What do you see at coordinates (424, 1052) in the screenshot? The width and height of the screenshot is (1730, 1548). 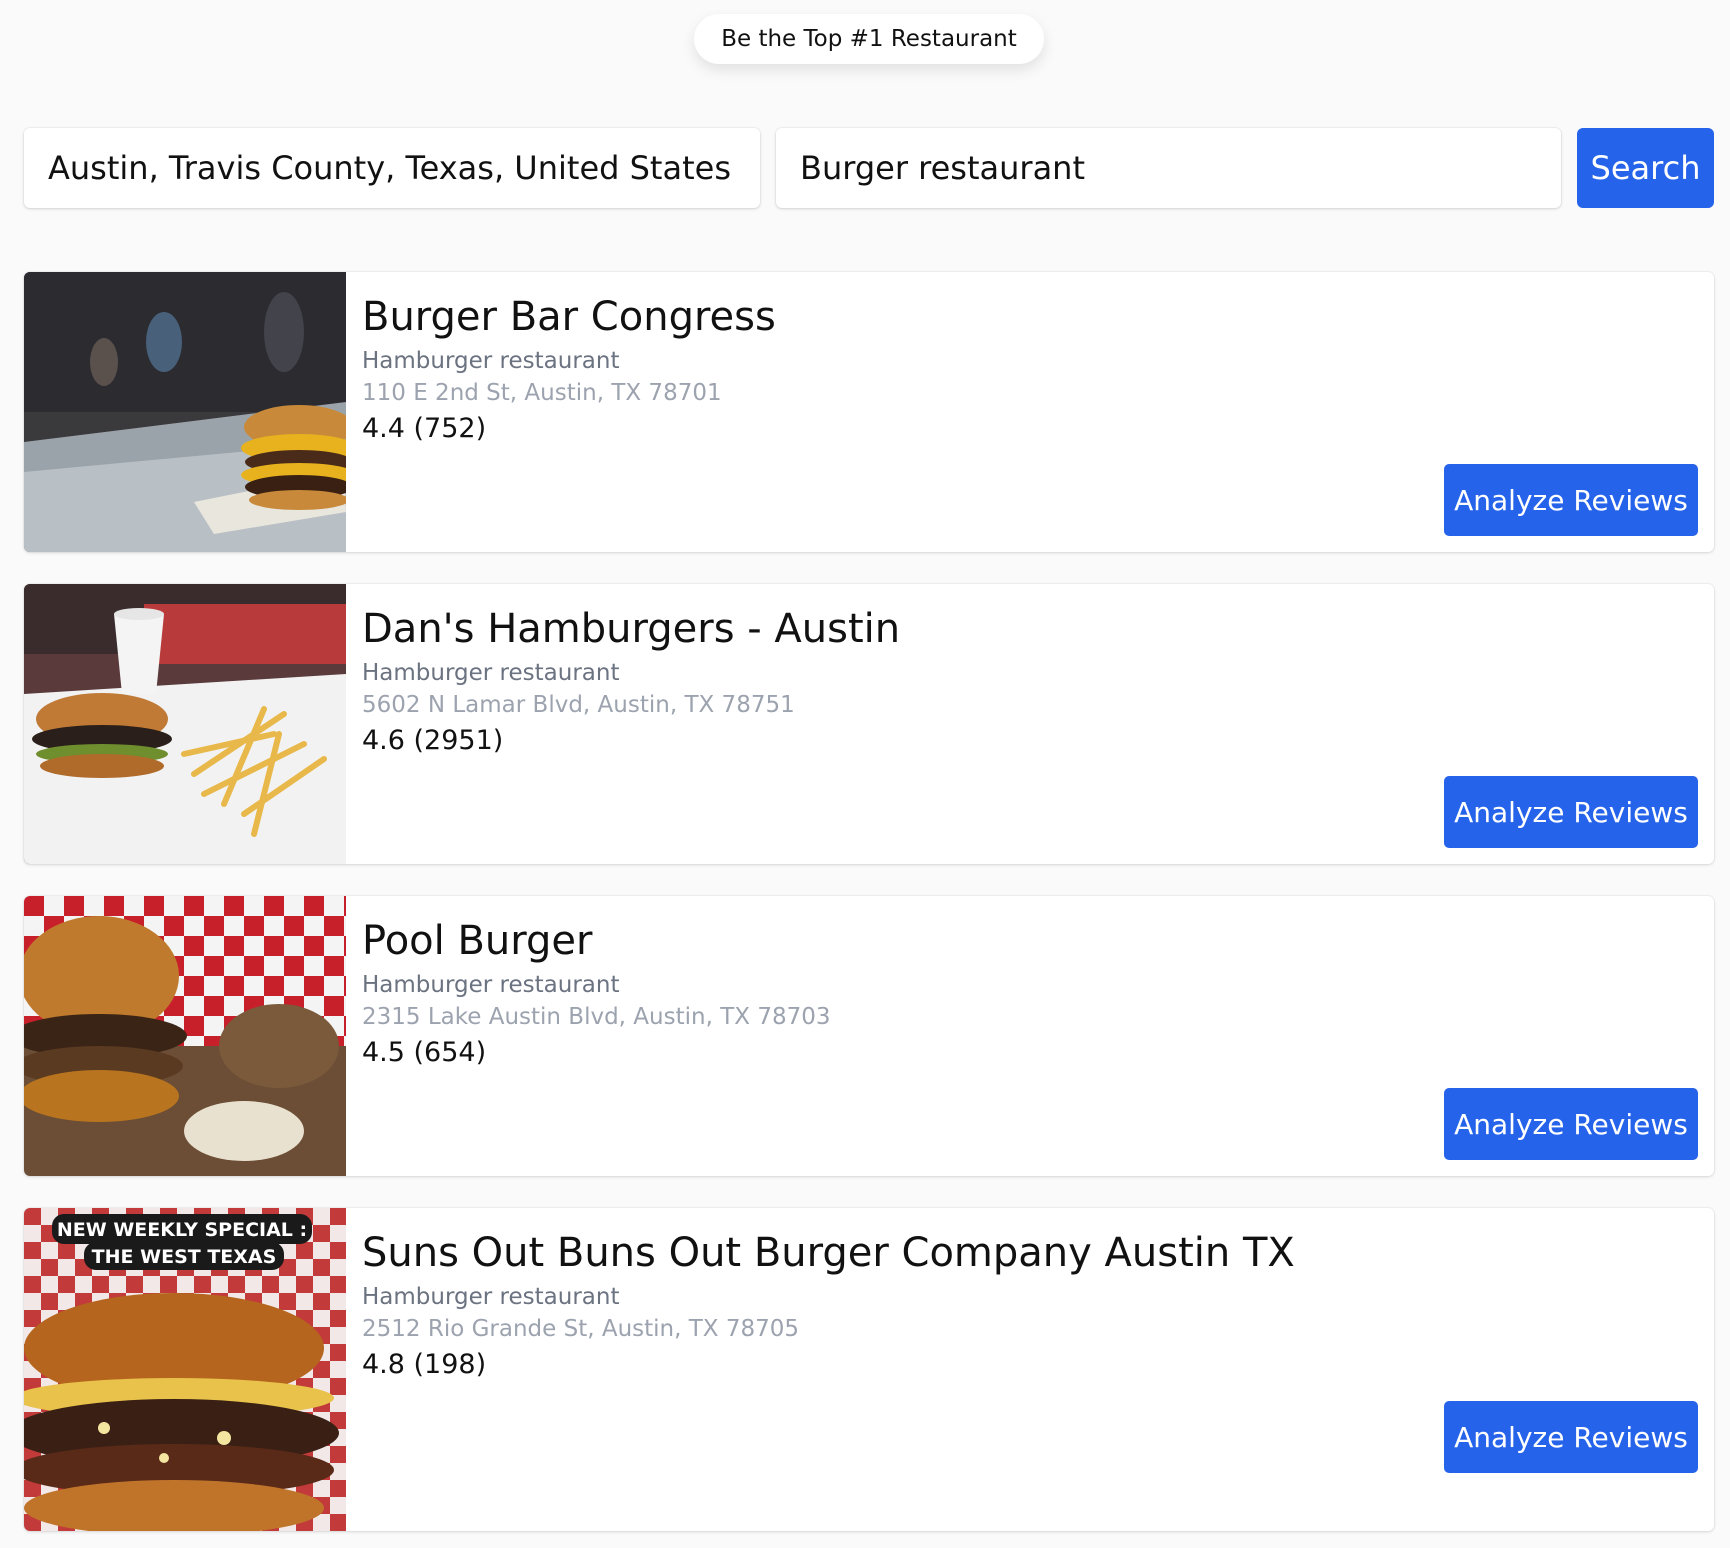 I see `restaurant-rating: 4.5 (654)` at bounding box center [424, 1052].